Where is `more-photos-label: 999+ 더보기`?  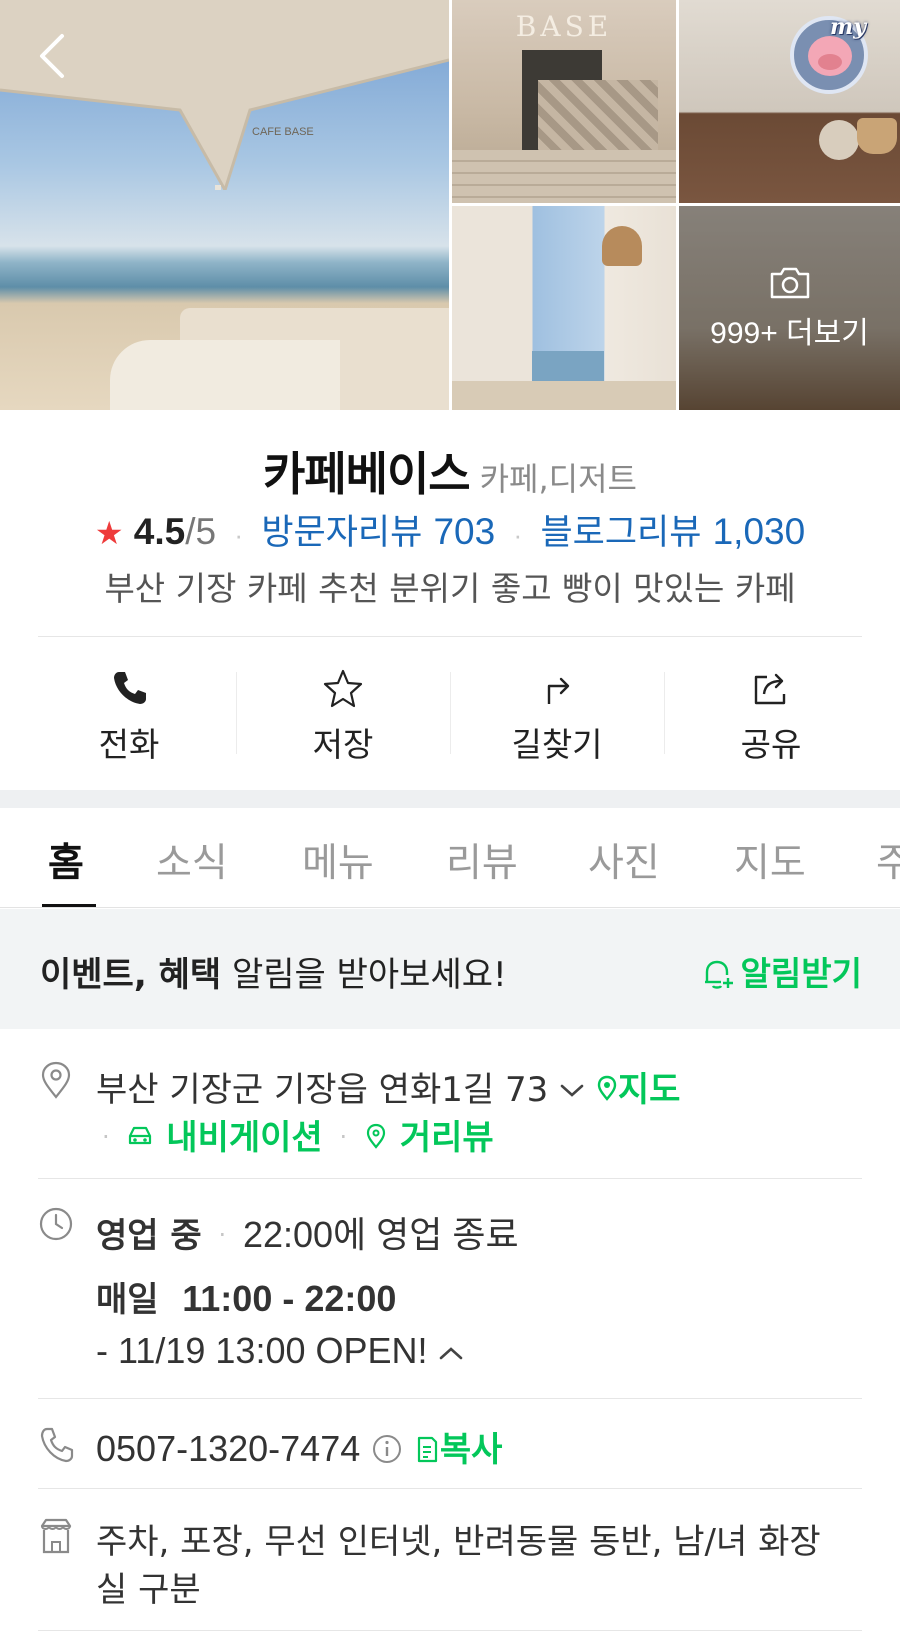 more-photos-label: 999+ 더보기 is located at coordinates (789, 333).